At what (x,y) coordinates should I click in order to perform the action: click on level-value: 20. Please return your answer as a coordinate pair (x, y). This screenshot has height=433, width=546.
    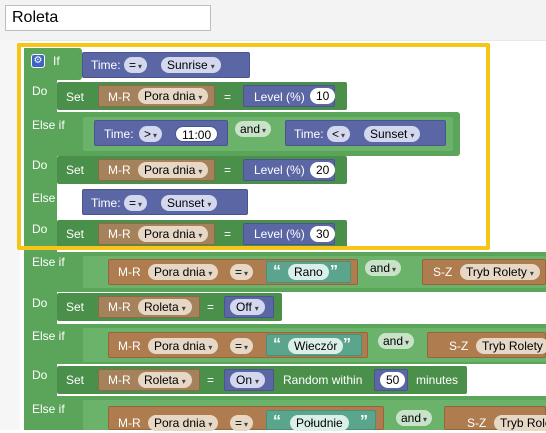
    Looking at the image, I should click on (323, 170).